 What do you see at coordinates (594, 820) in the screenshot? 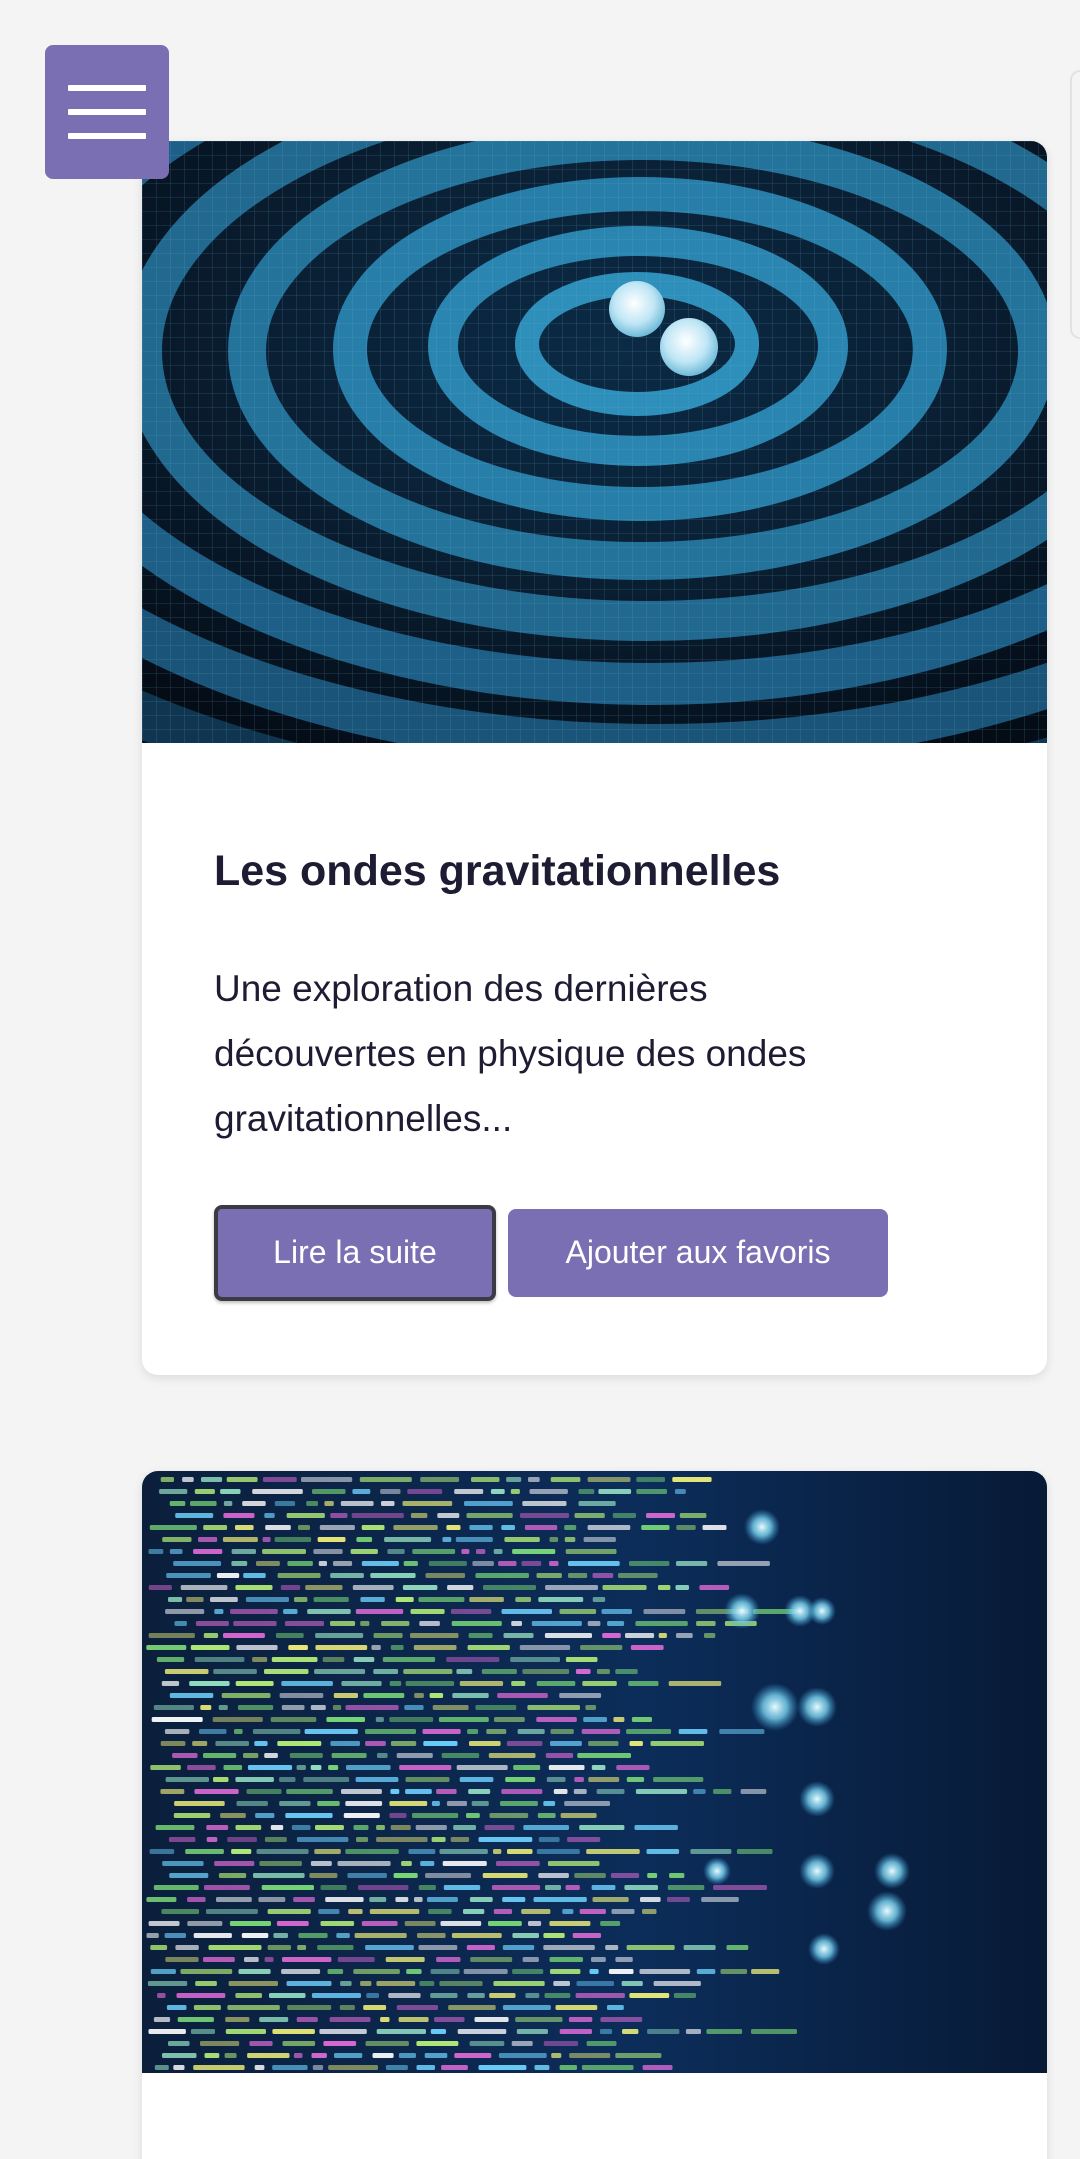
I see `card-title: Les ondes gravitationnelles` at bounding box center [594, 820].